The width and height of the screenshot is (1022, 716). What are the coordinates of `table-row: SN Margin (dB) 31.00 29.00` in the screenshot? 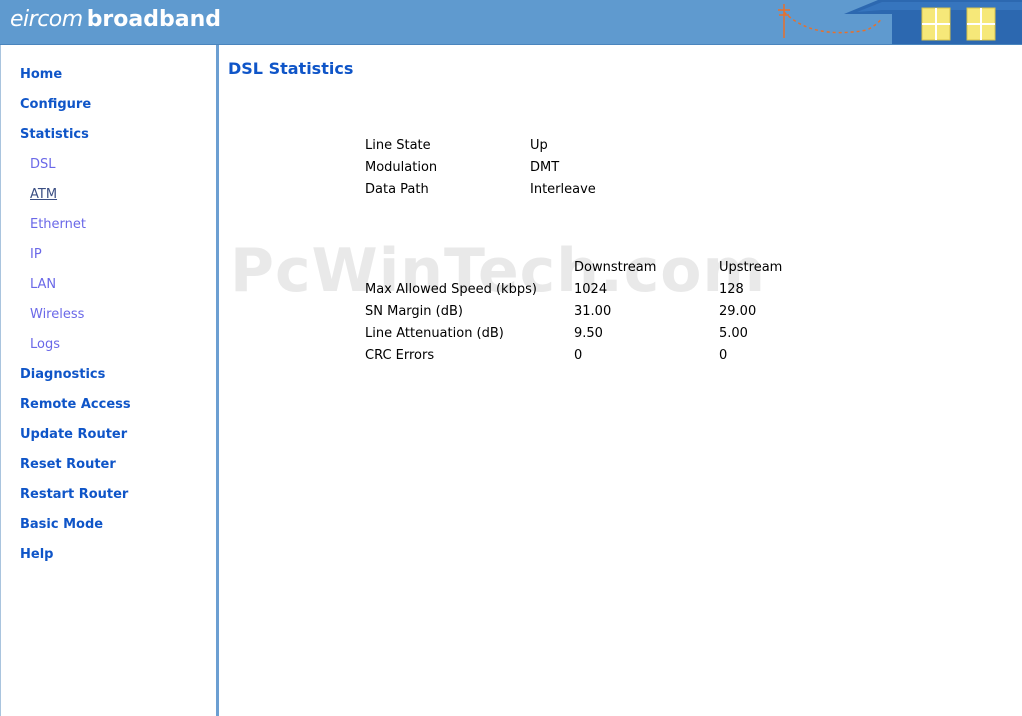 It's located at (587, 311).